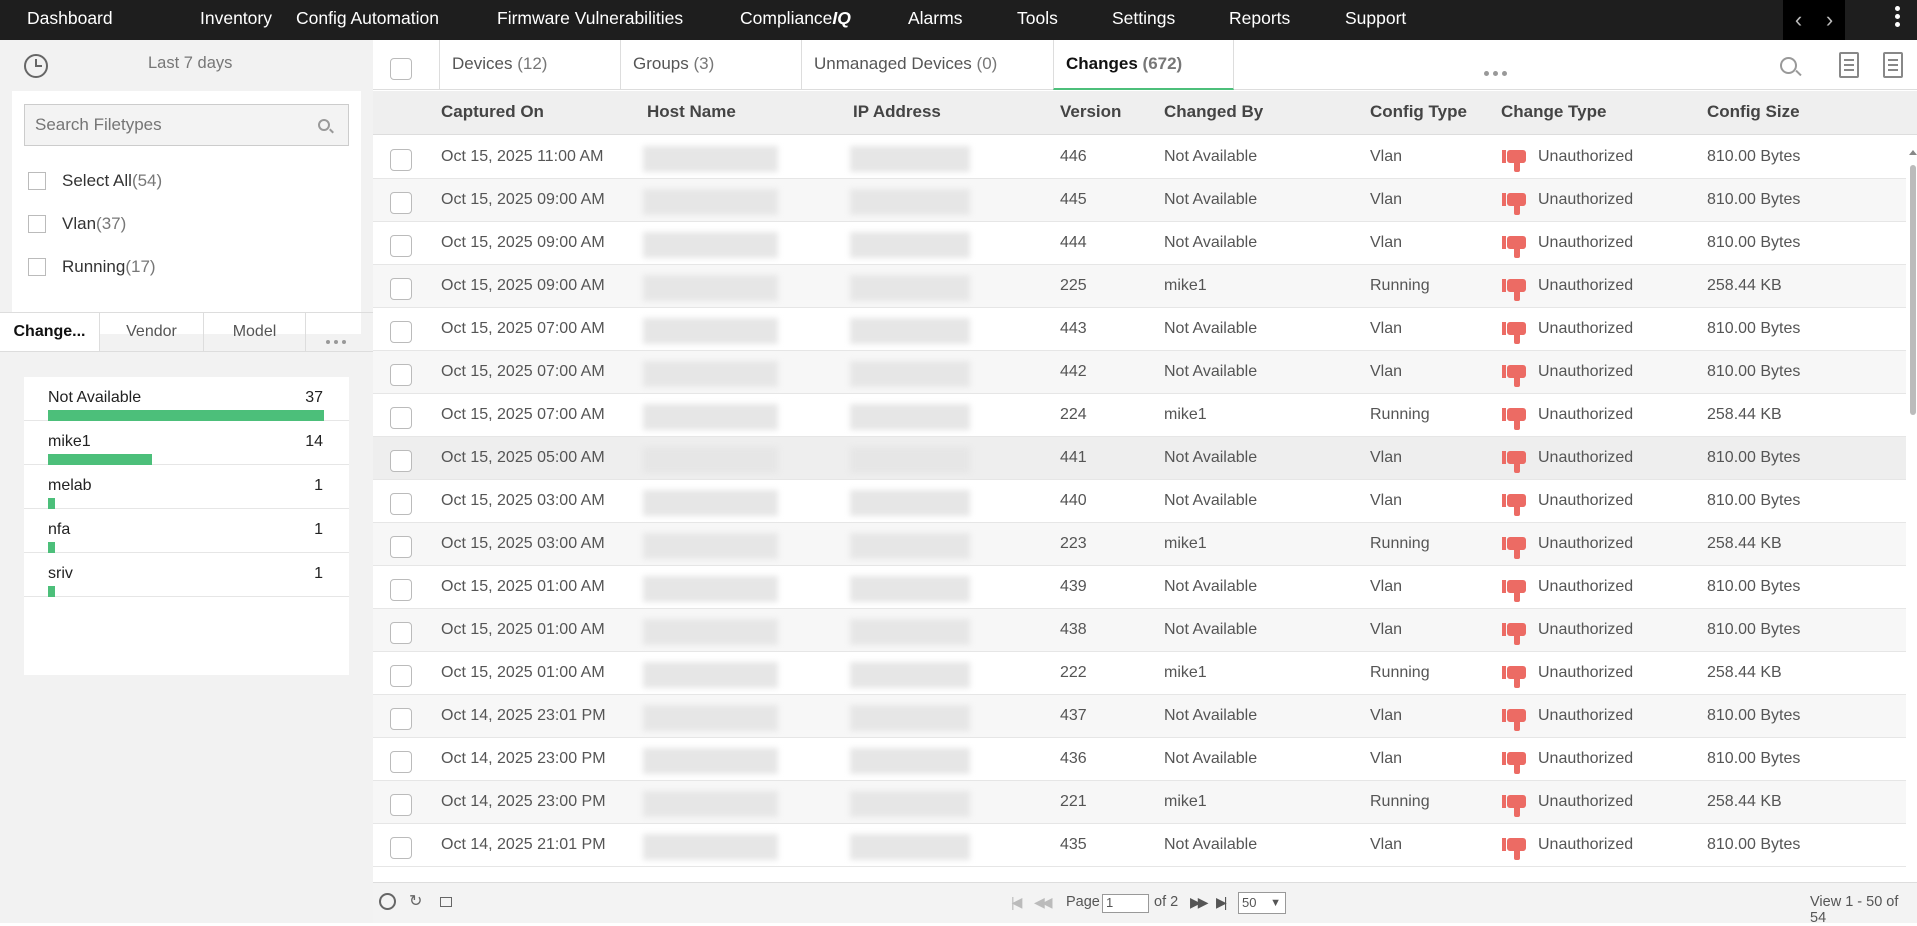 The image size is (1917, 926). Describe the element at coordinates (1913, 290) in the screenshot. I see `scrollbar-thumb` at that location.